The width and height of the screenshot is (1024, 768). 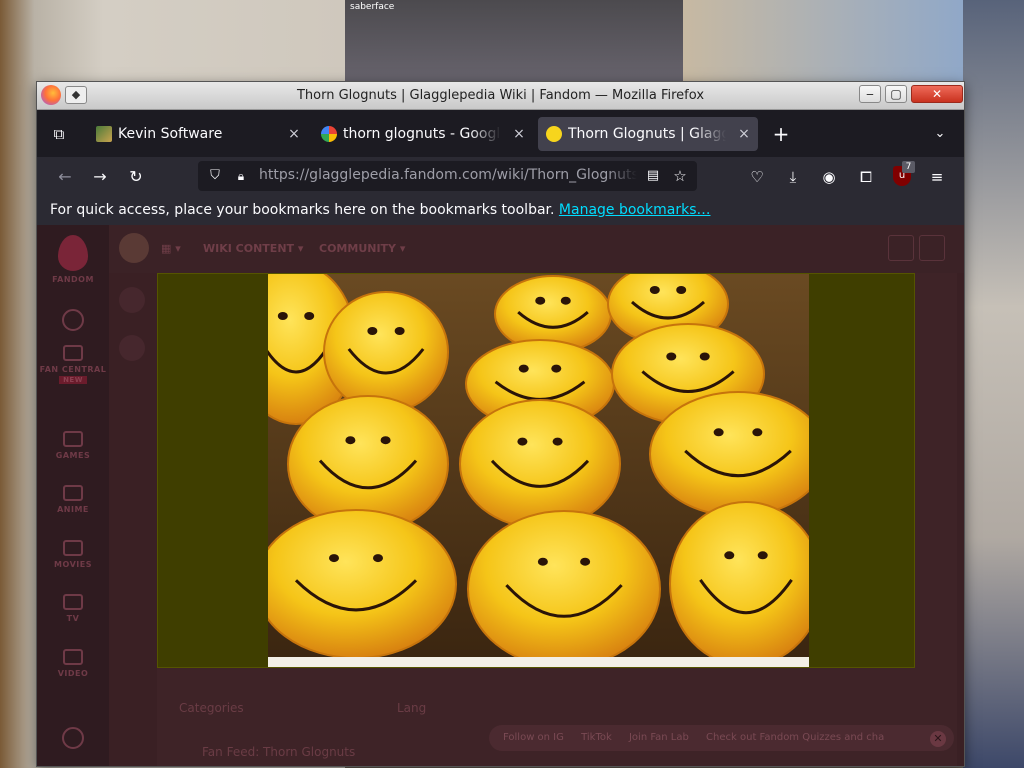 What do you see at coordinates (132, 348) in the screenshot?
I see `edit-pencil-icon` at bounding box center [132, 348].